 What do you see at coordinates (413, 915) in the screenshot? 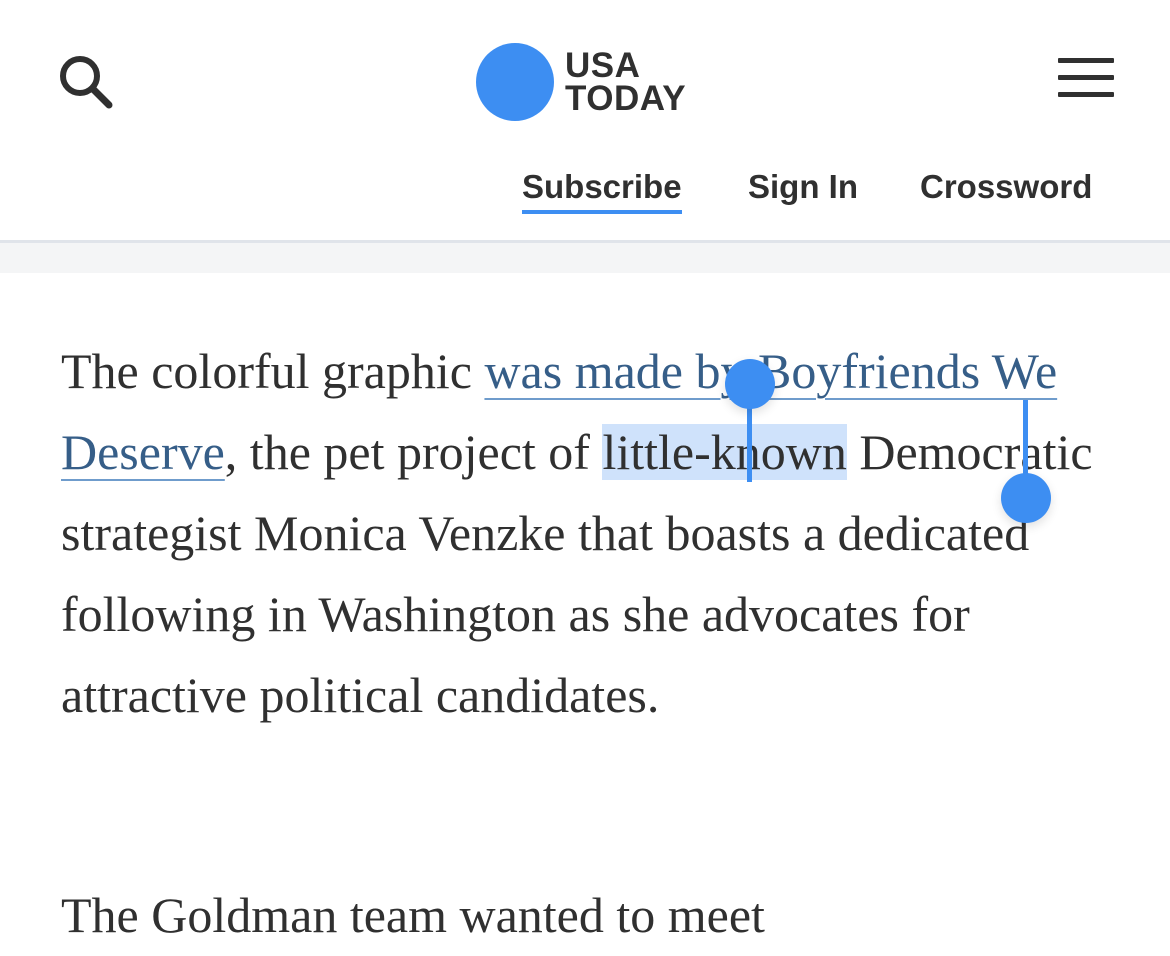
I see `next-paragraph-cutoff: The Goldman team wanted to meet` at bounding box center [413, 915].